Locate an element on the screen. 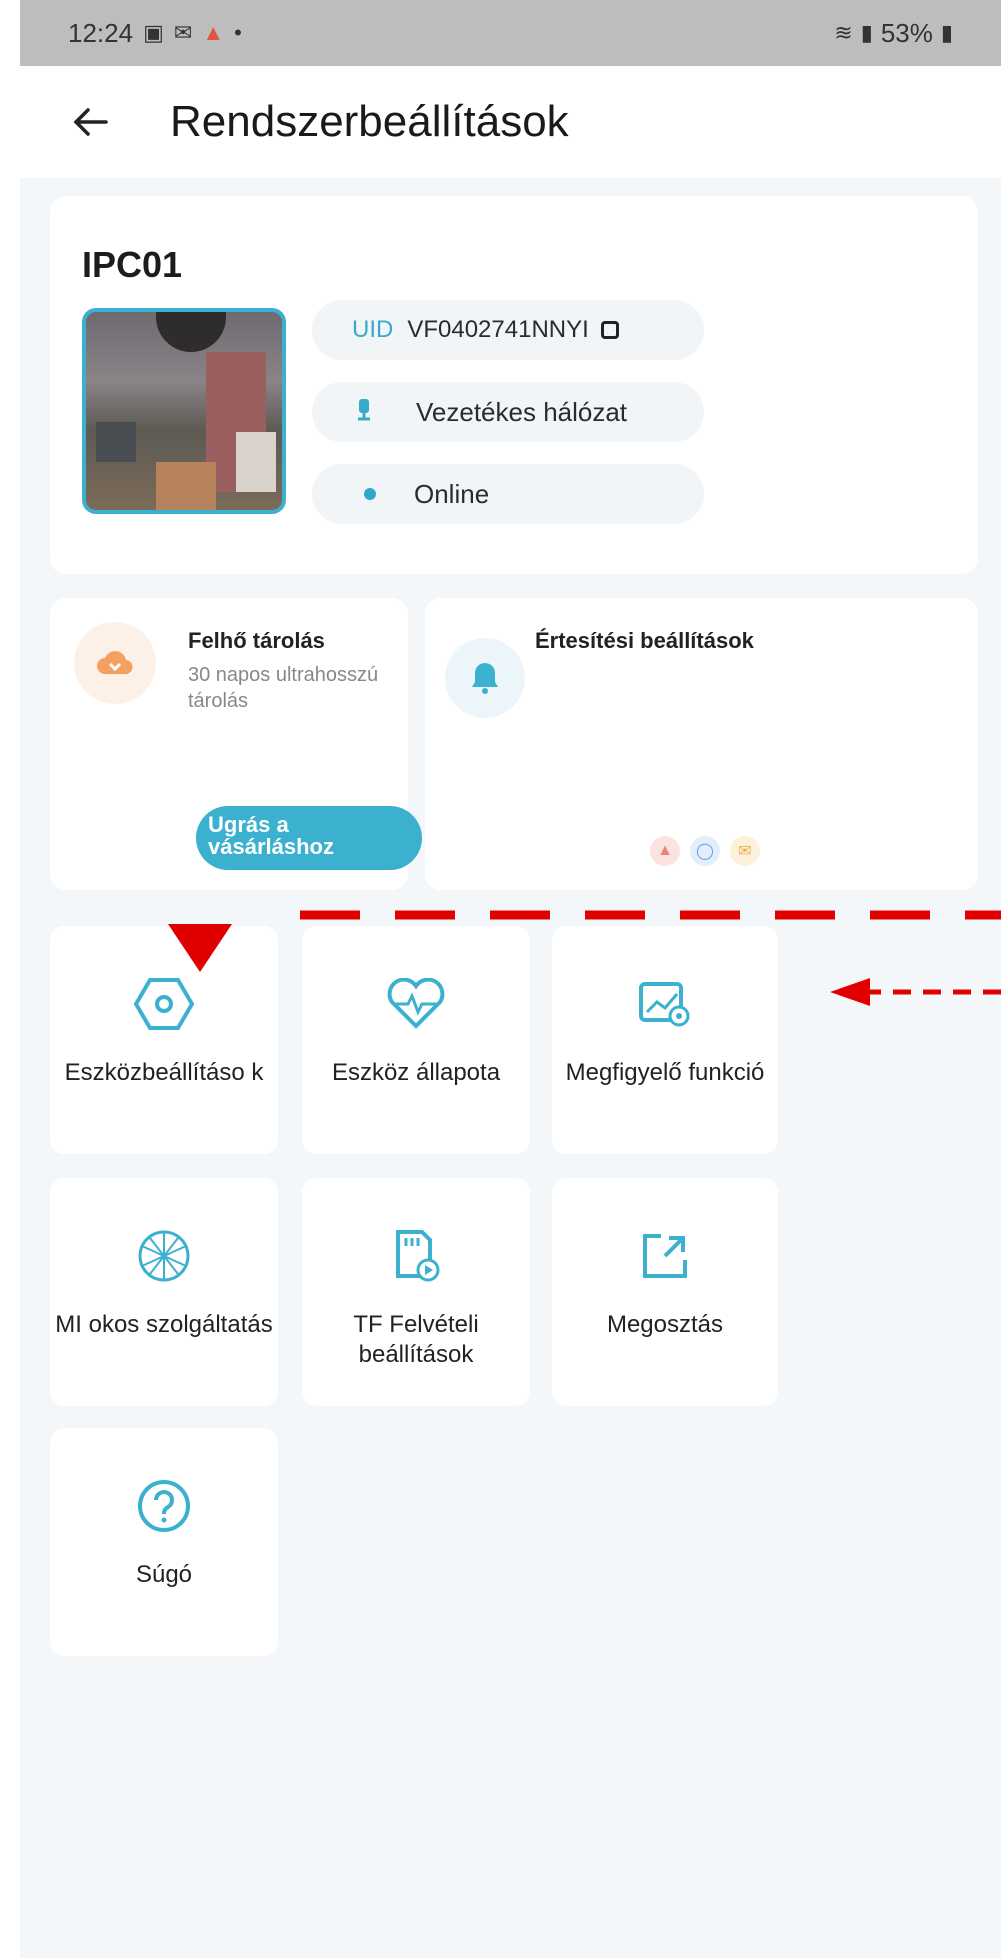  alarm-icon: ▲ is located at coordinates (665, 851).